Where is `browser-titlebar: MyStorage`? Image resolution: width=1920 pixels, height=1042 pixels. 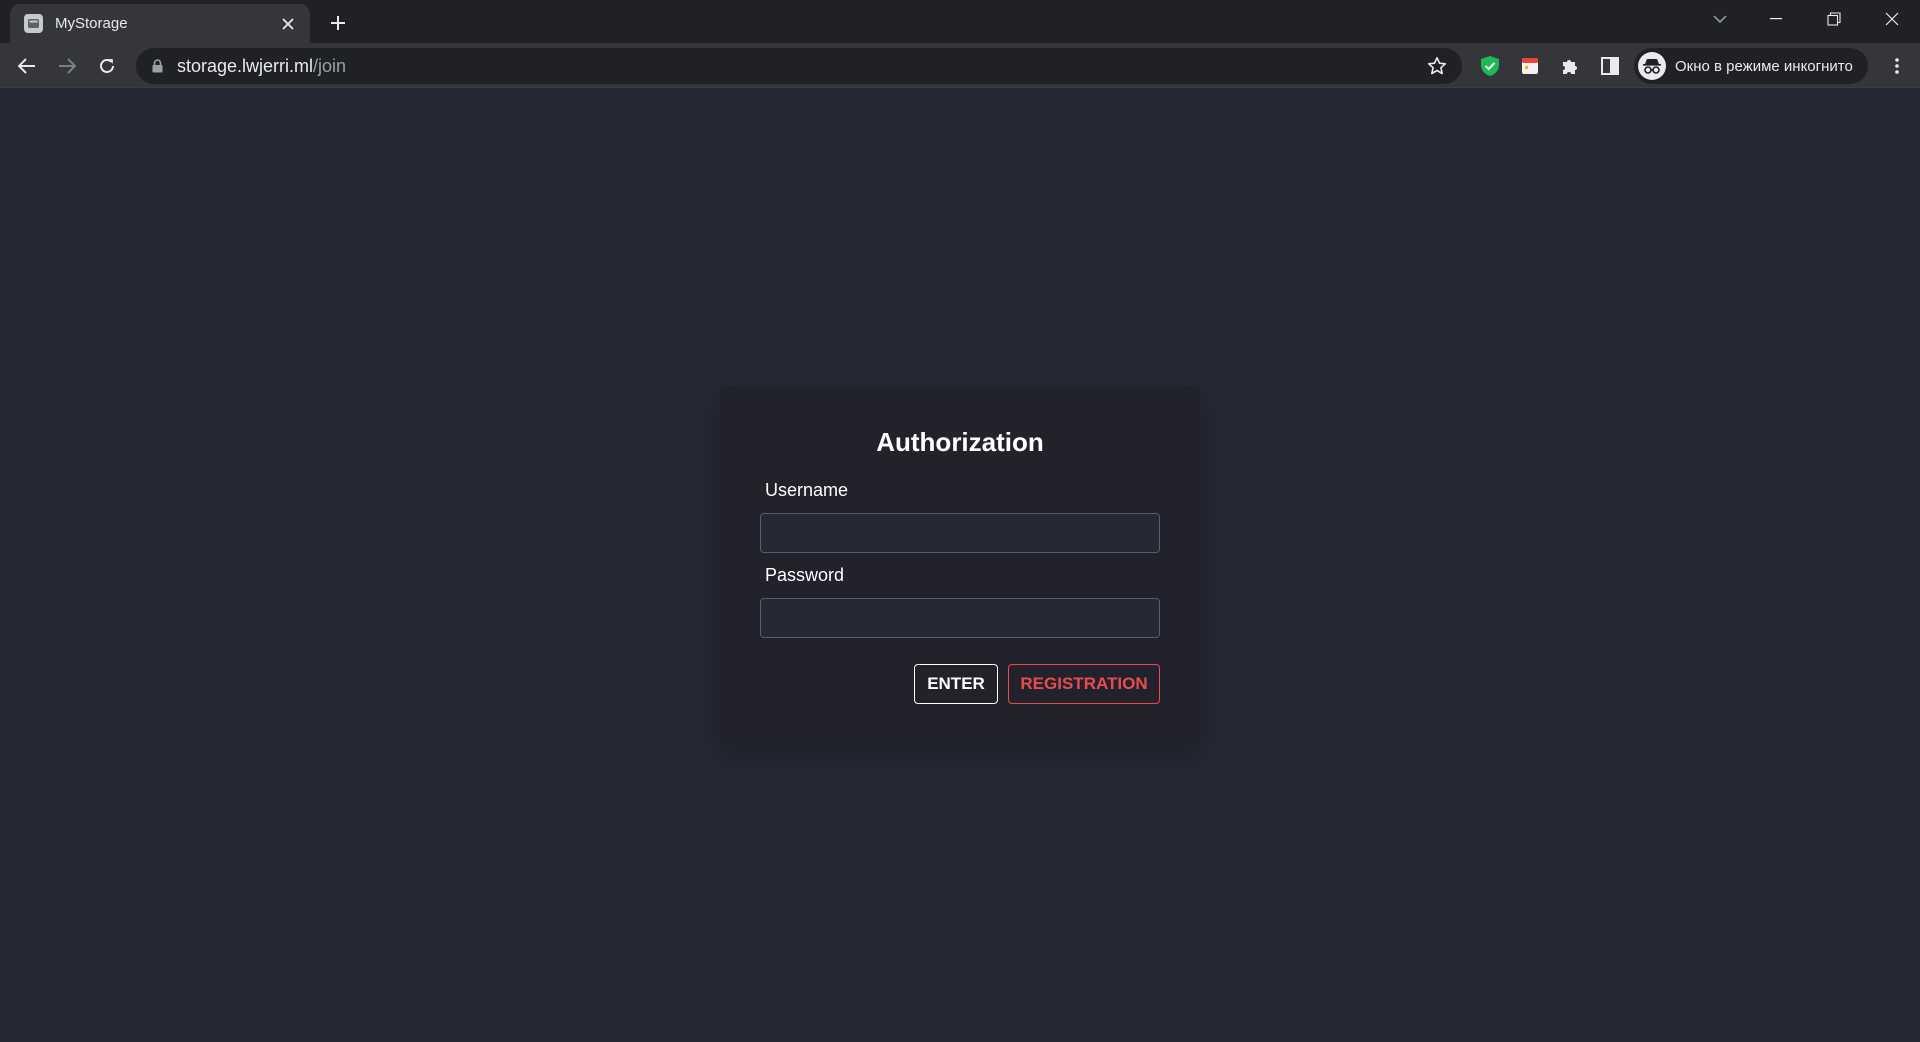
browser-titlebar: MyStorage is located at coordinates (960, 21).